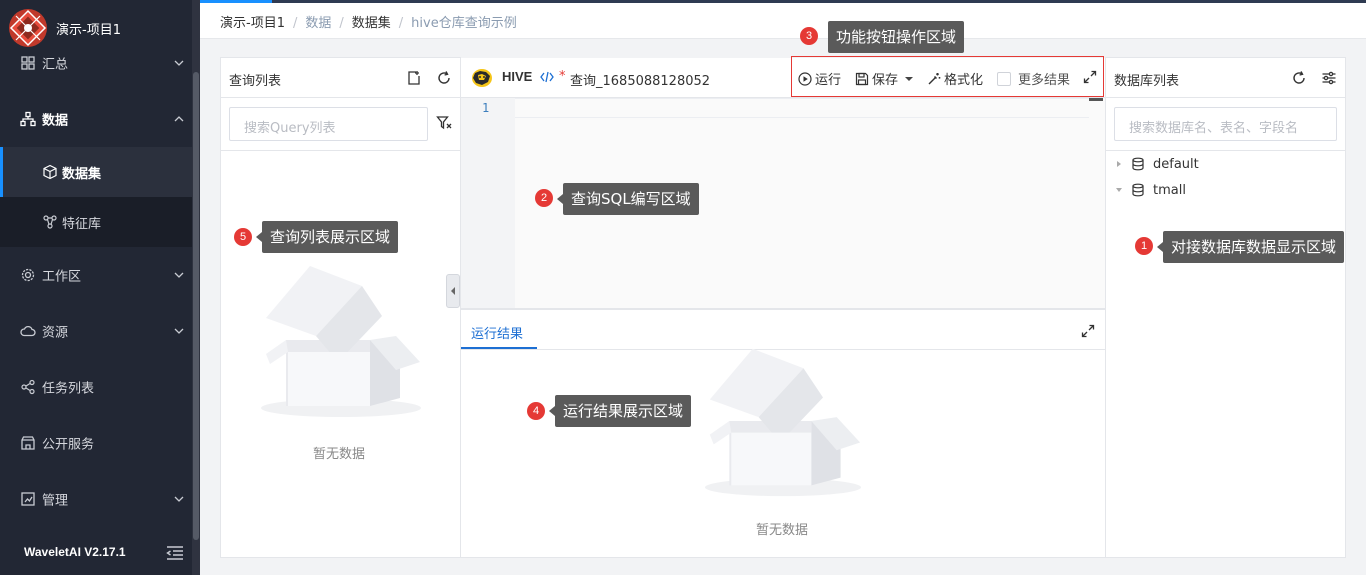 The image size is (1366, 575). What do you see at coordinates (96, 443) in the screenshot?
I see `nav-item-public-service: 公开服务` at bounding box center [96, 443].